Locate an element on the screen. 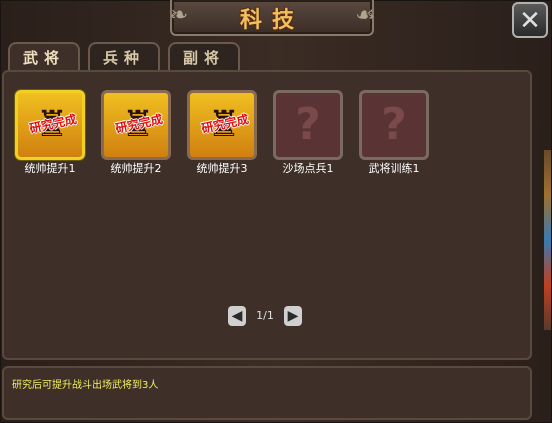 Image resolution: width=552 pixels, height=423 pixels. tech-card-label: 统帅提升3 is located at coordinates (222, 168).